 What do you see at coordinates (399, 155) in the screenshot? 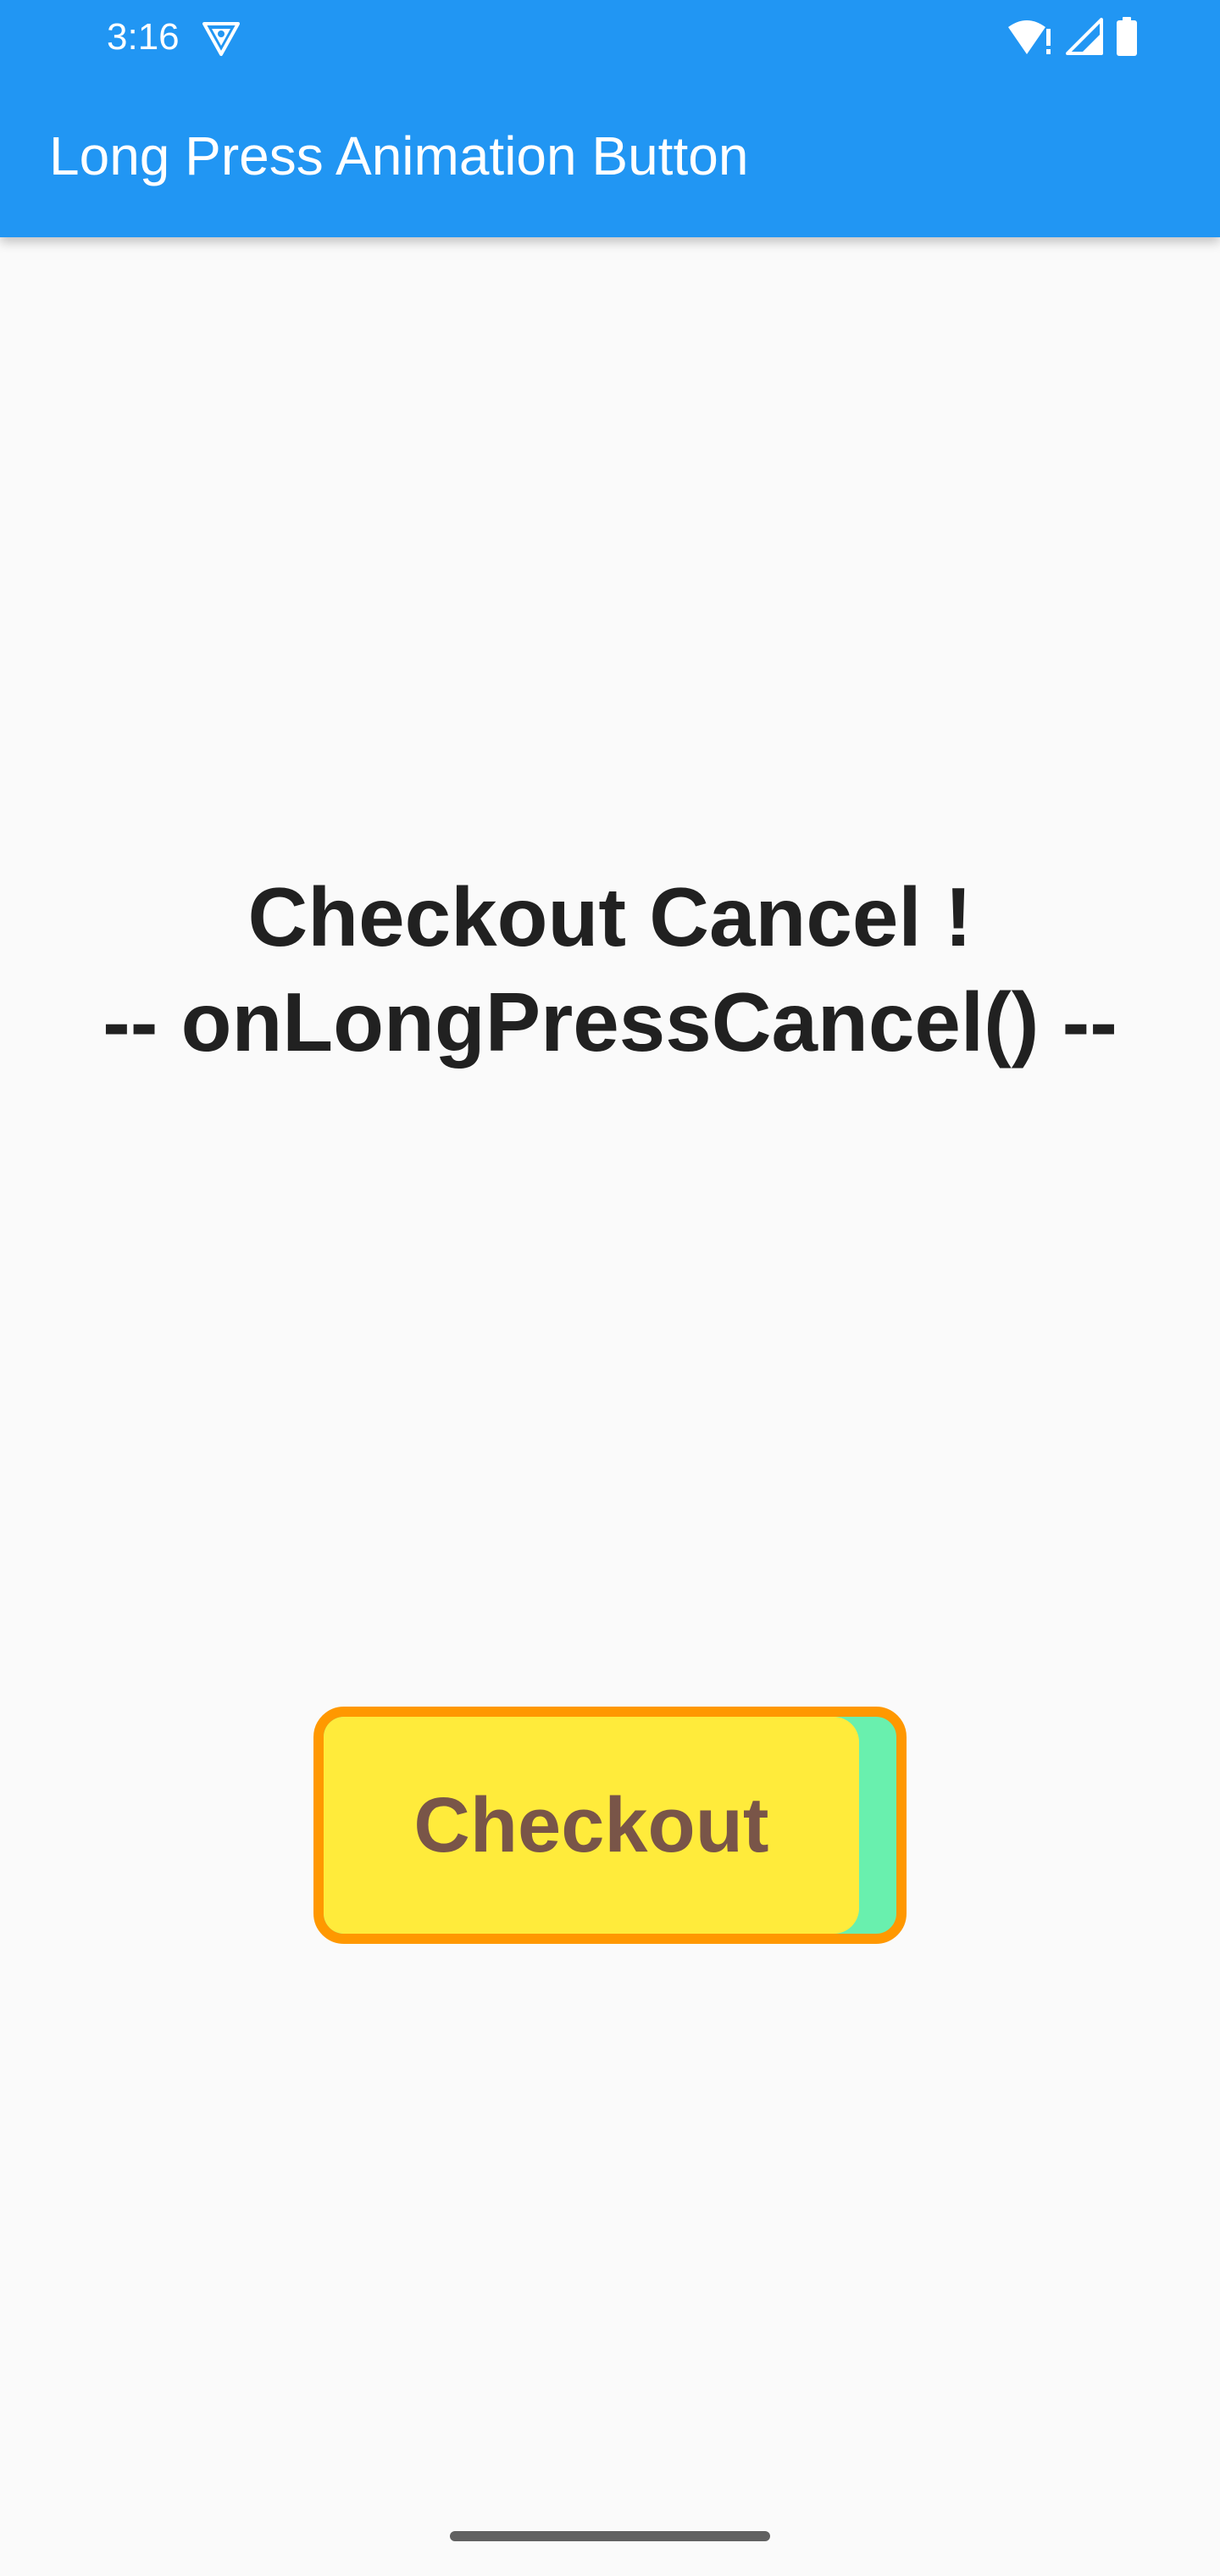
I see `app-title: Long Press Animation Button` at bounding box center [399, 155].